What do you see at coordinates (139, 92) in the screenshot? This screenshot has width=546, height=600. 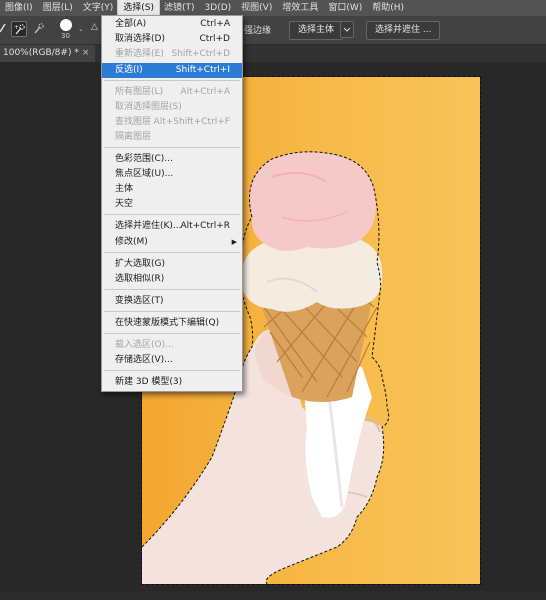 I see `menu-item-label: 所有图层(L)` at bounding box center [139, 92].